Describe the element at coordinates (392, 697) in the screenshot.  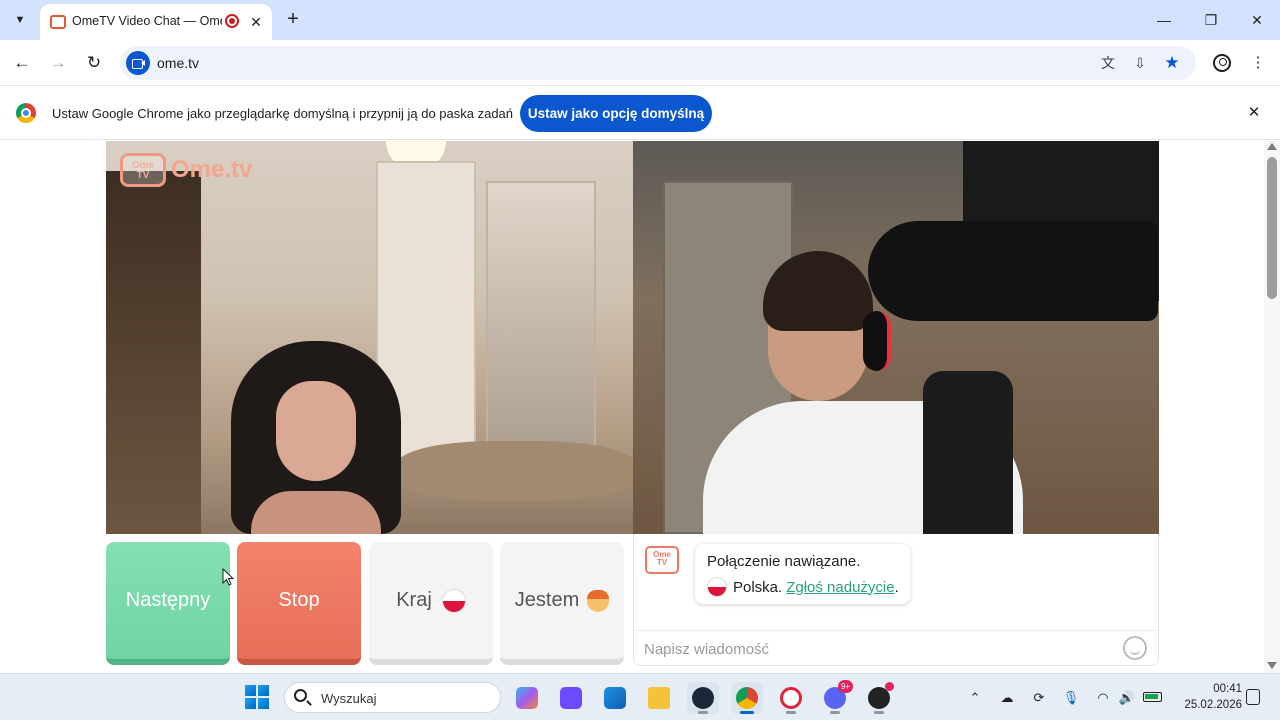
I see `taskbar-search: Wyszukaj` at that location.